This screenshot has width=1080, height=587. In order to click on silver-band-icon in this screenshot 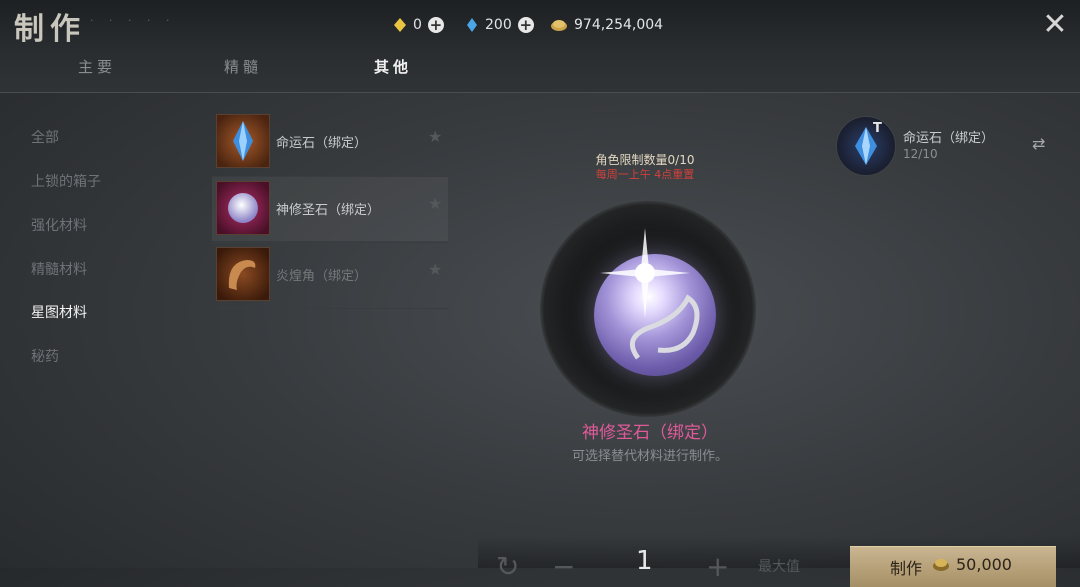, I will do `click(664, 327)`.